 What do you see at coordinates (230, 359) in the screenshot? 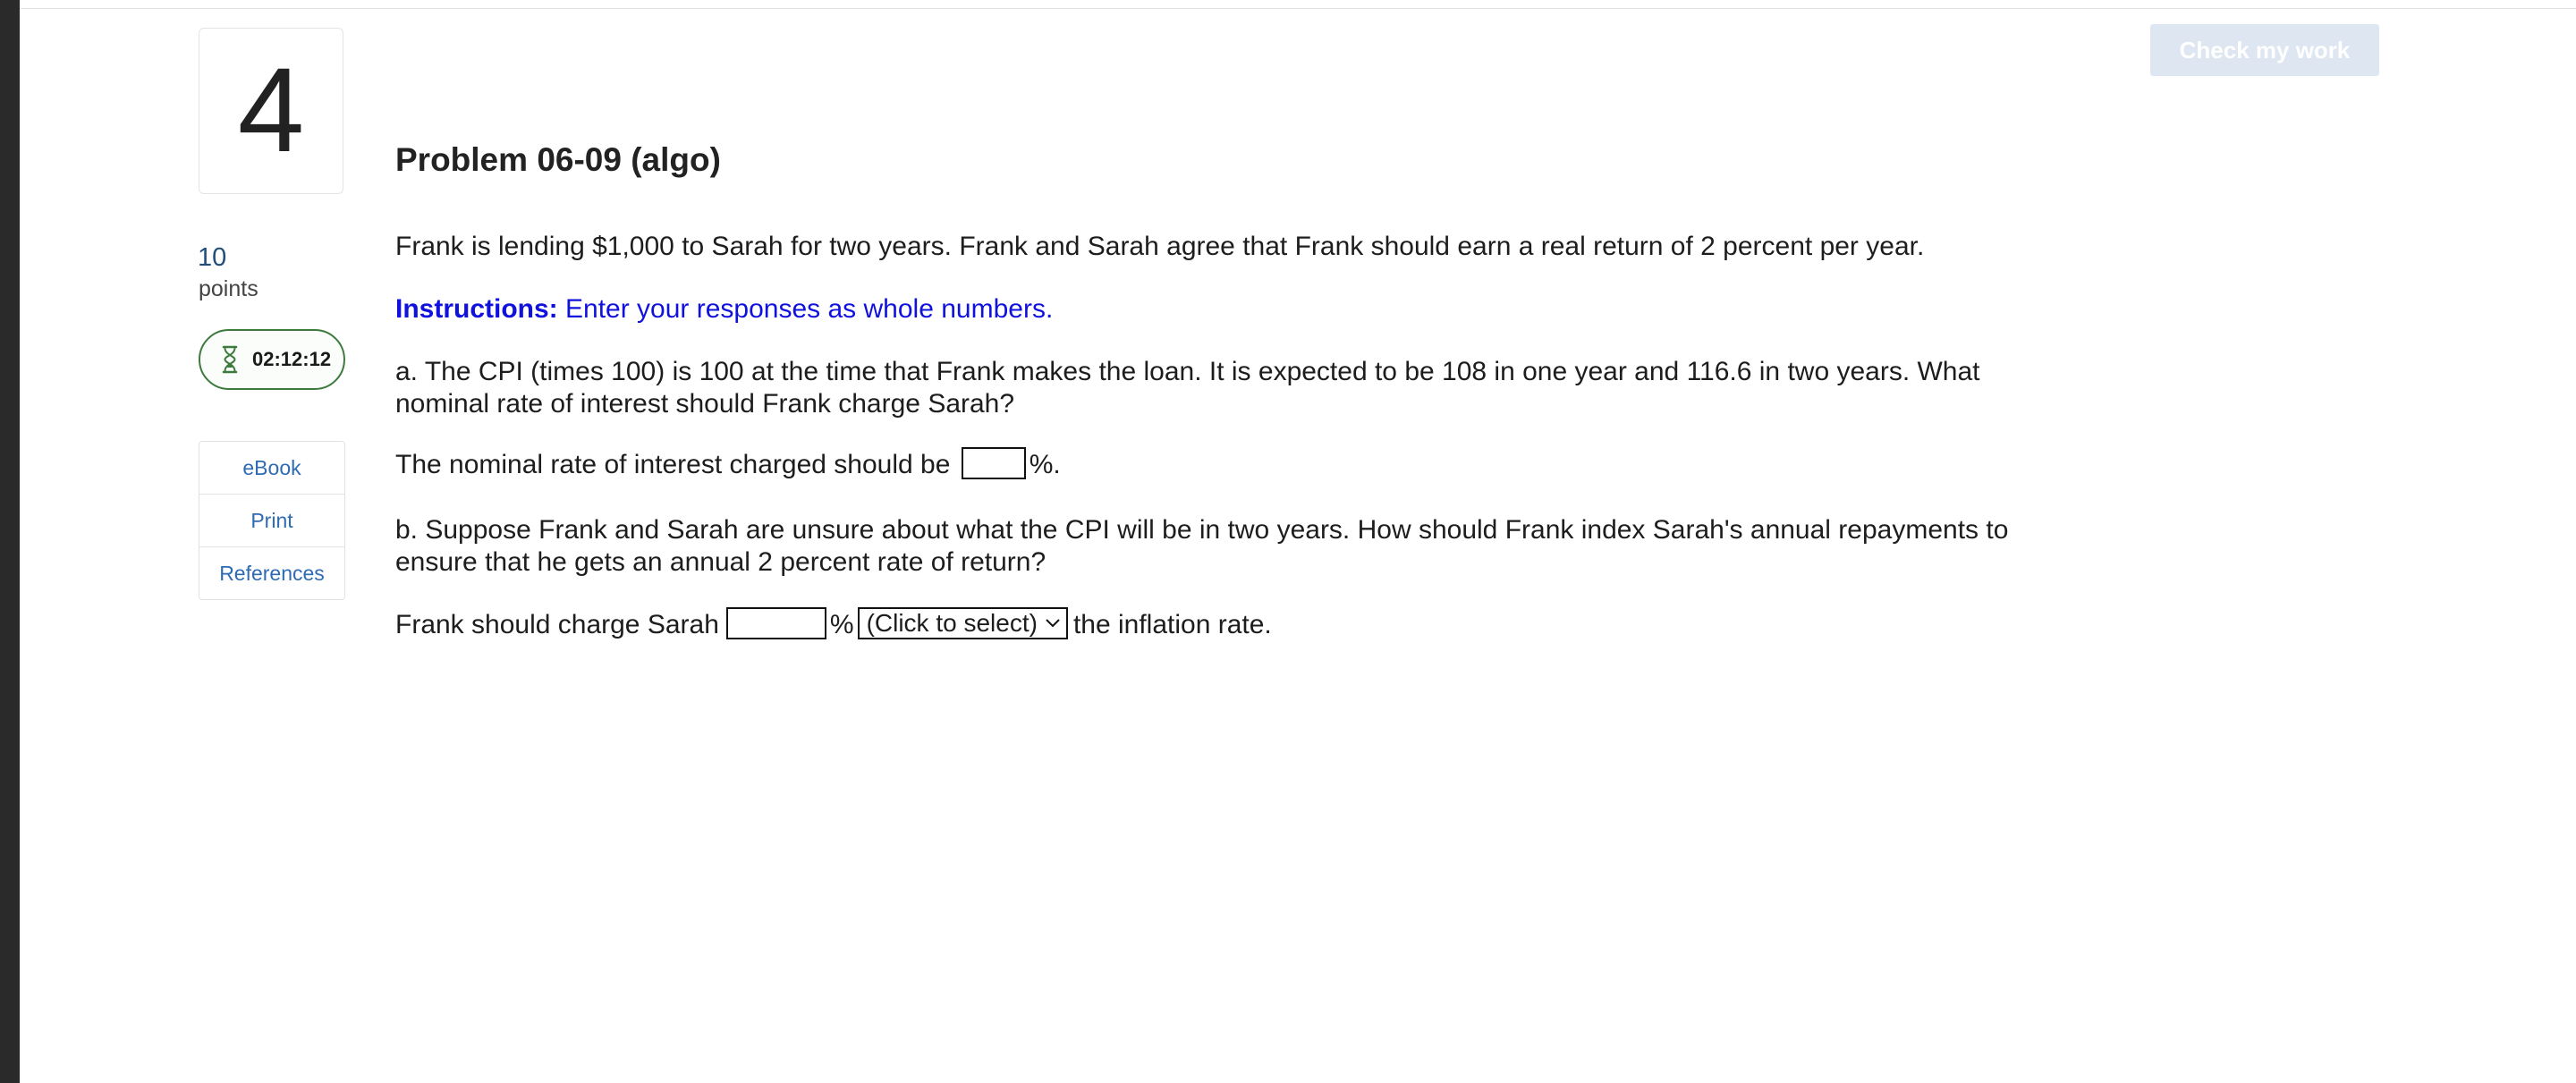
I see `hourglass-icon` at bounding box center [230, 359].